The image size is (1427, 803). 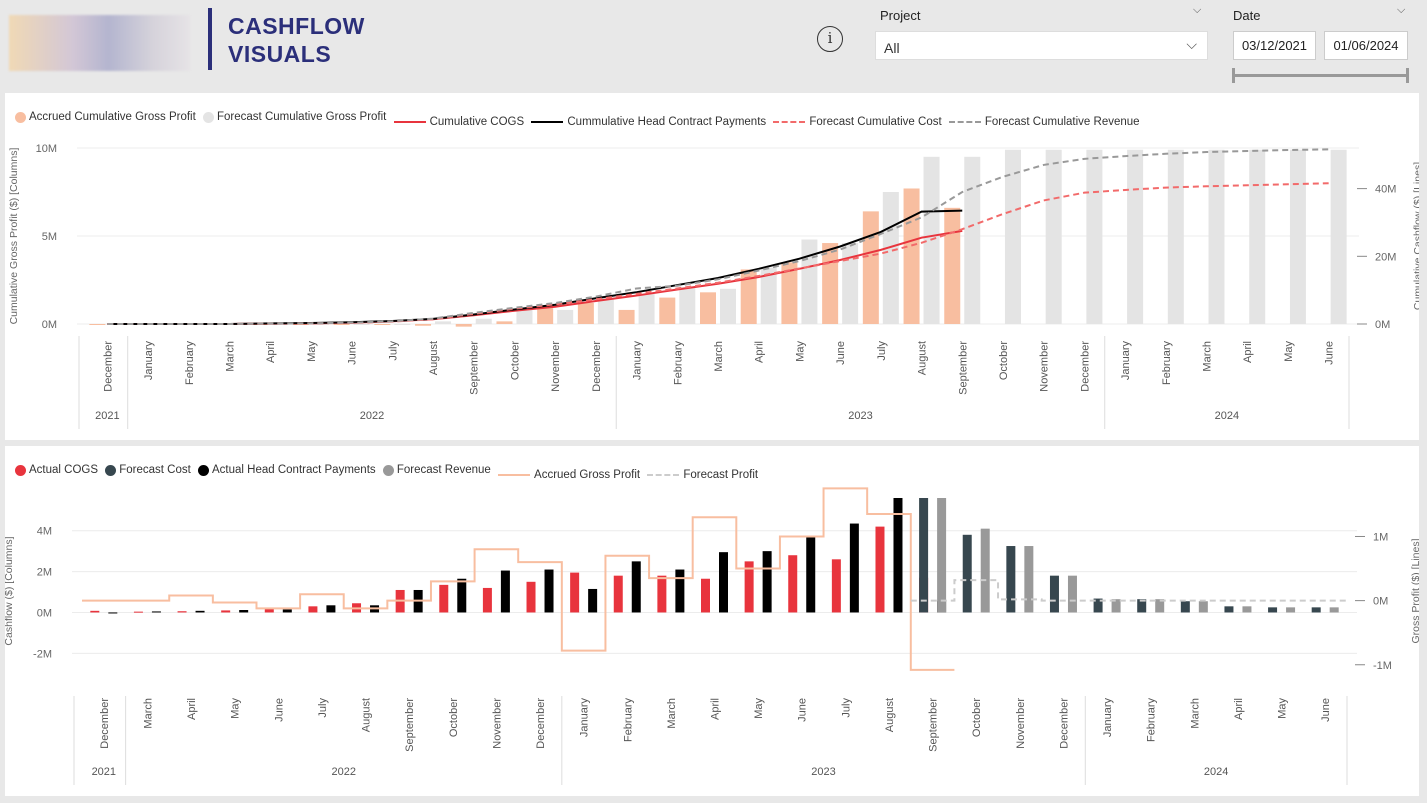 I want to click on info-icon: i, so click(x=830, y=39).